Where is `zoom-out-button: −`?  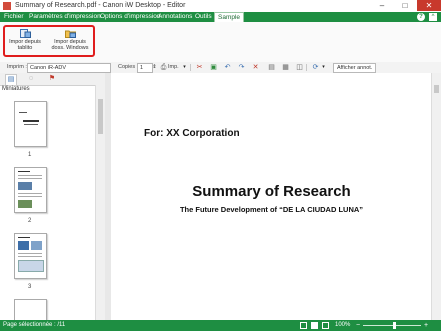
zoom-out-button: − is located at coordinates (358, 325).